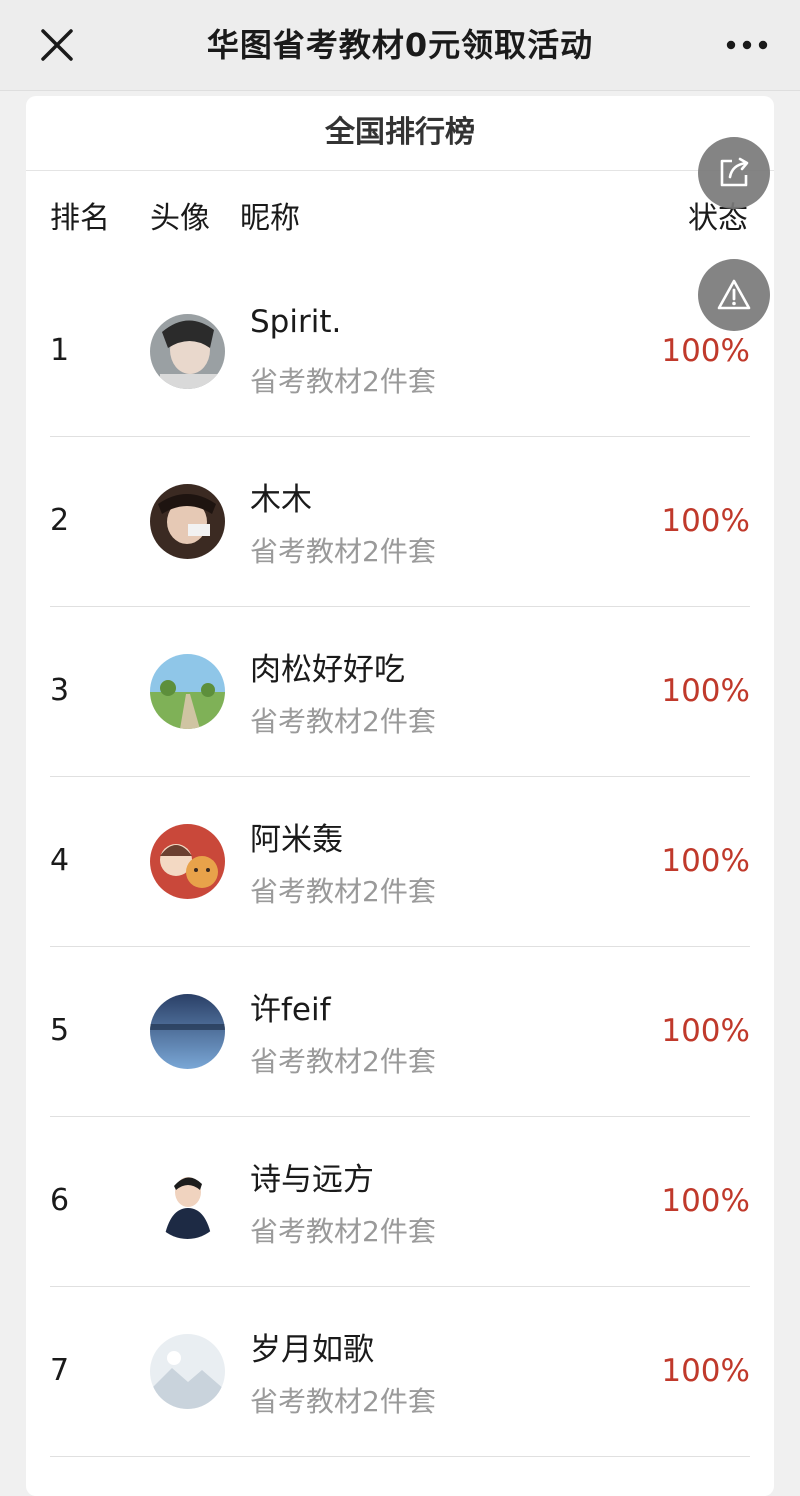 Image resolution: width=800 pixels, height=1496 pixels. Describe the element at coordinates (312, 1180) in the screenshot. I see `nickname: 诗与远方` at that location.